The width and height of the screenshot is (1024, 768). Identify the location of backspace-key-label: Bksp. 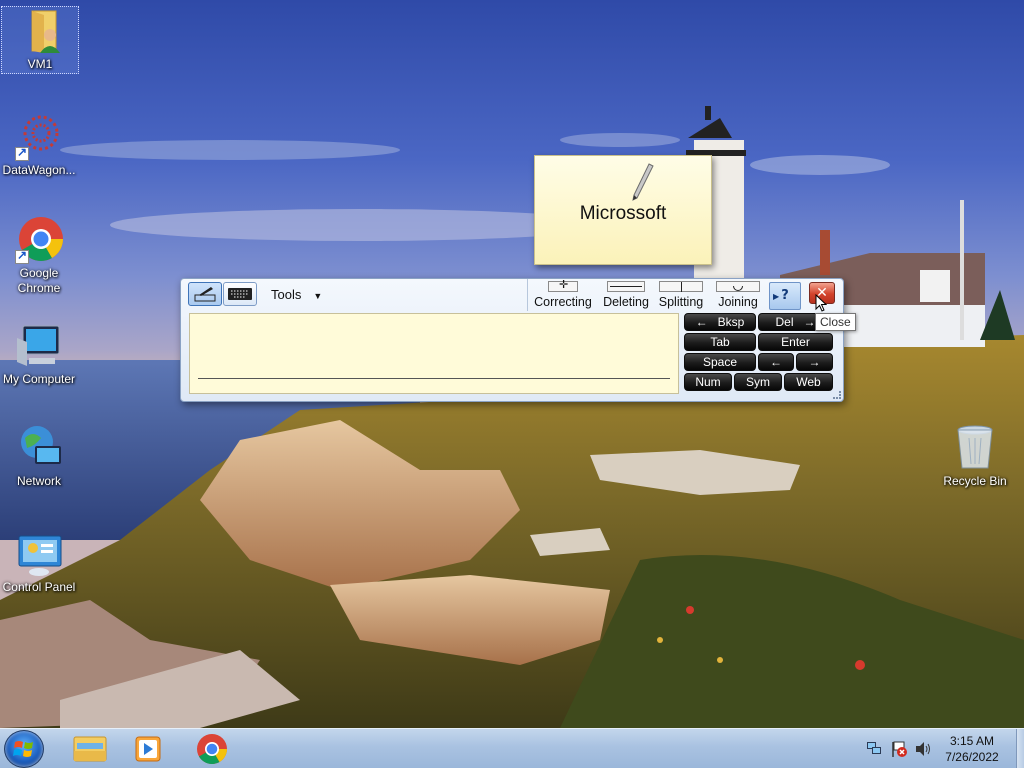
(731, 322).